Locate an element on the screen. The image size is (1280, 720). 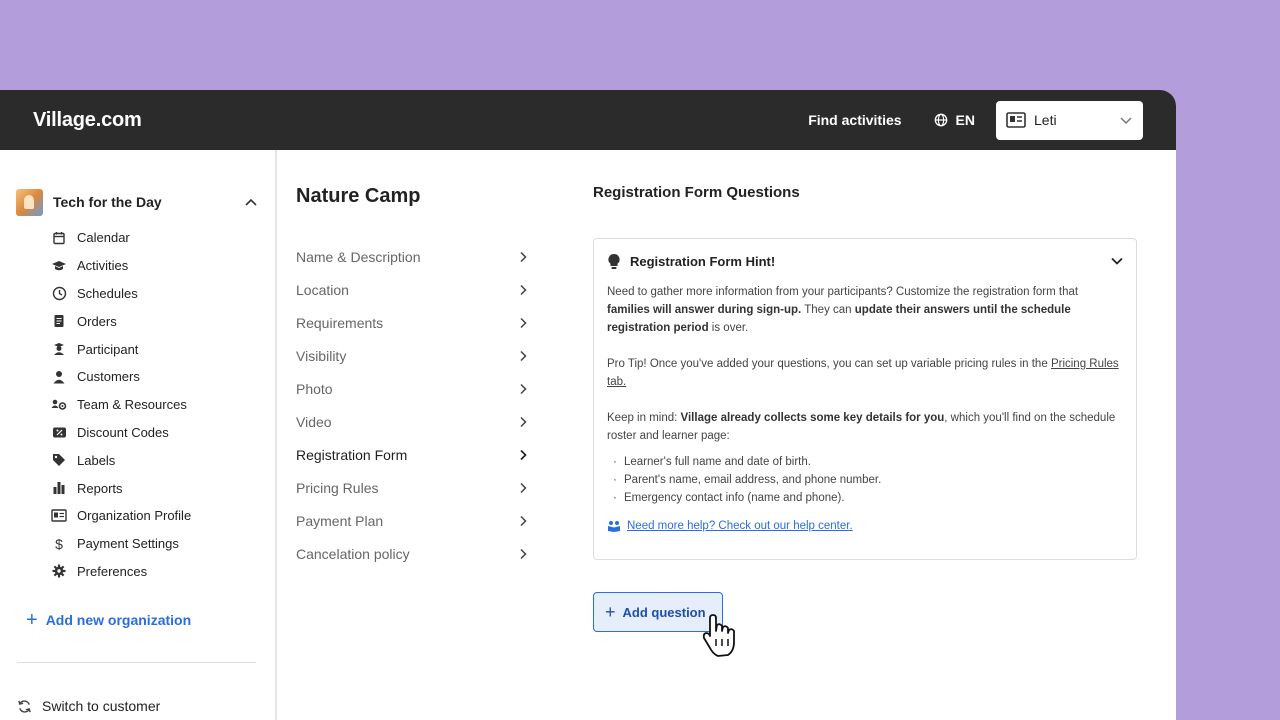
sidebar-item-label: Team & Resources is located at coordinates (132, 405).